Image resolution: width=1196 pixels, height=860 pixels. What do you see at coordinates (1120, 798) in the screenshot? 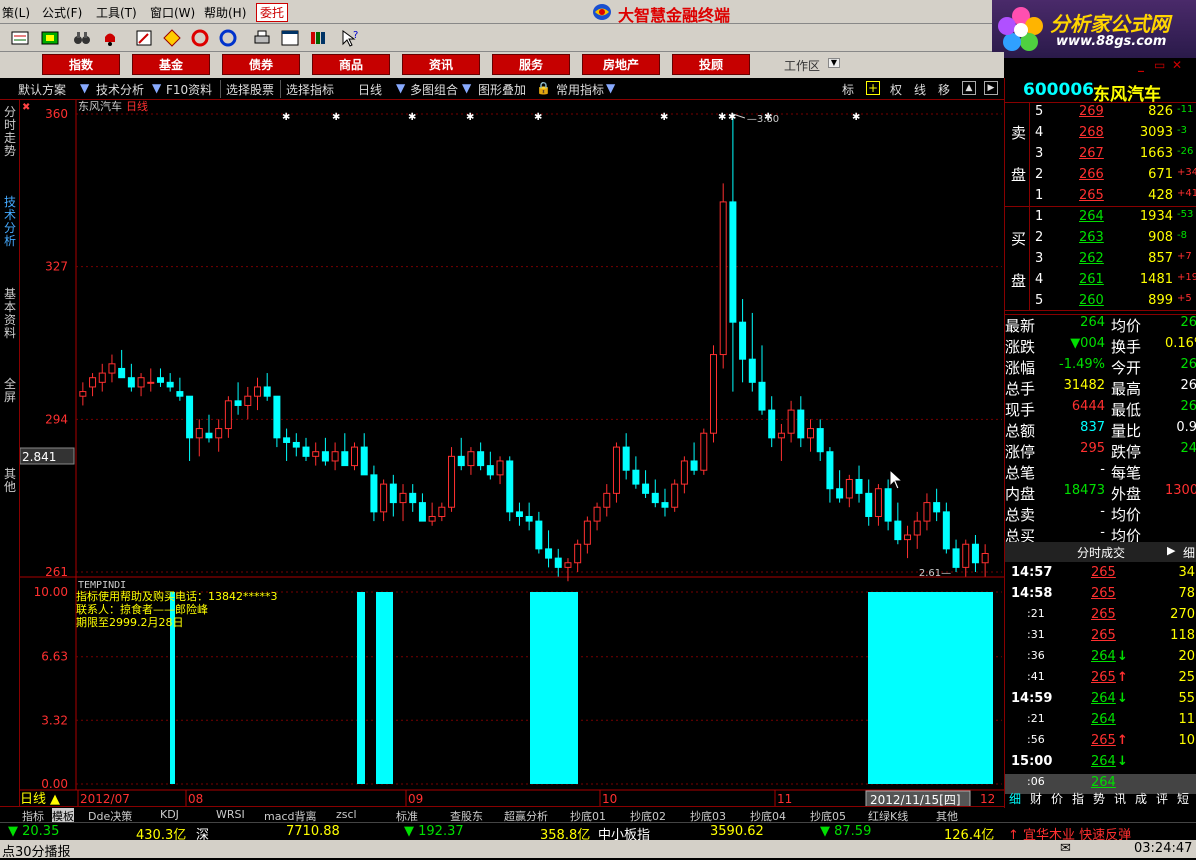
I see `right-bottom-tab: 讯` at bounding box center [1120, 798].